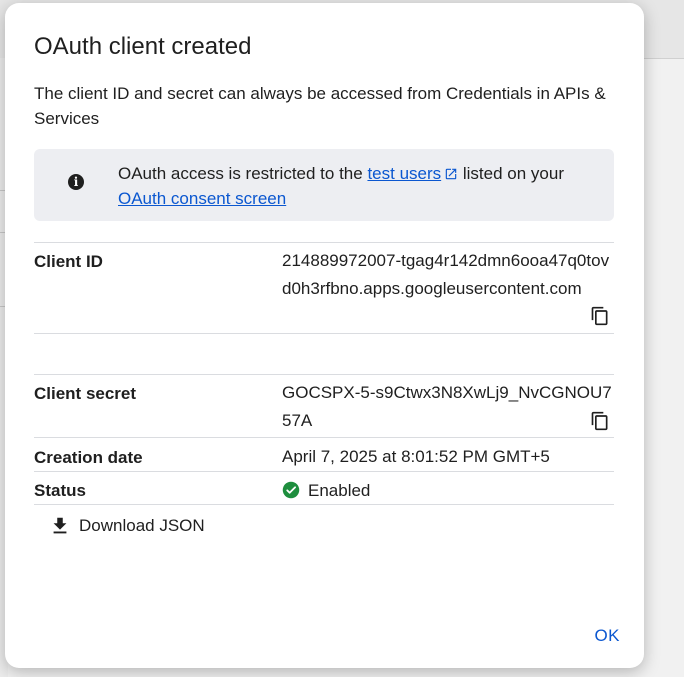  What do you see at coordinates (607, 636) in the screenshot?
I see `ok-button: OK` at bounding box center [607, 636].